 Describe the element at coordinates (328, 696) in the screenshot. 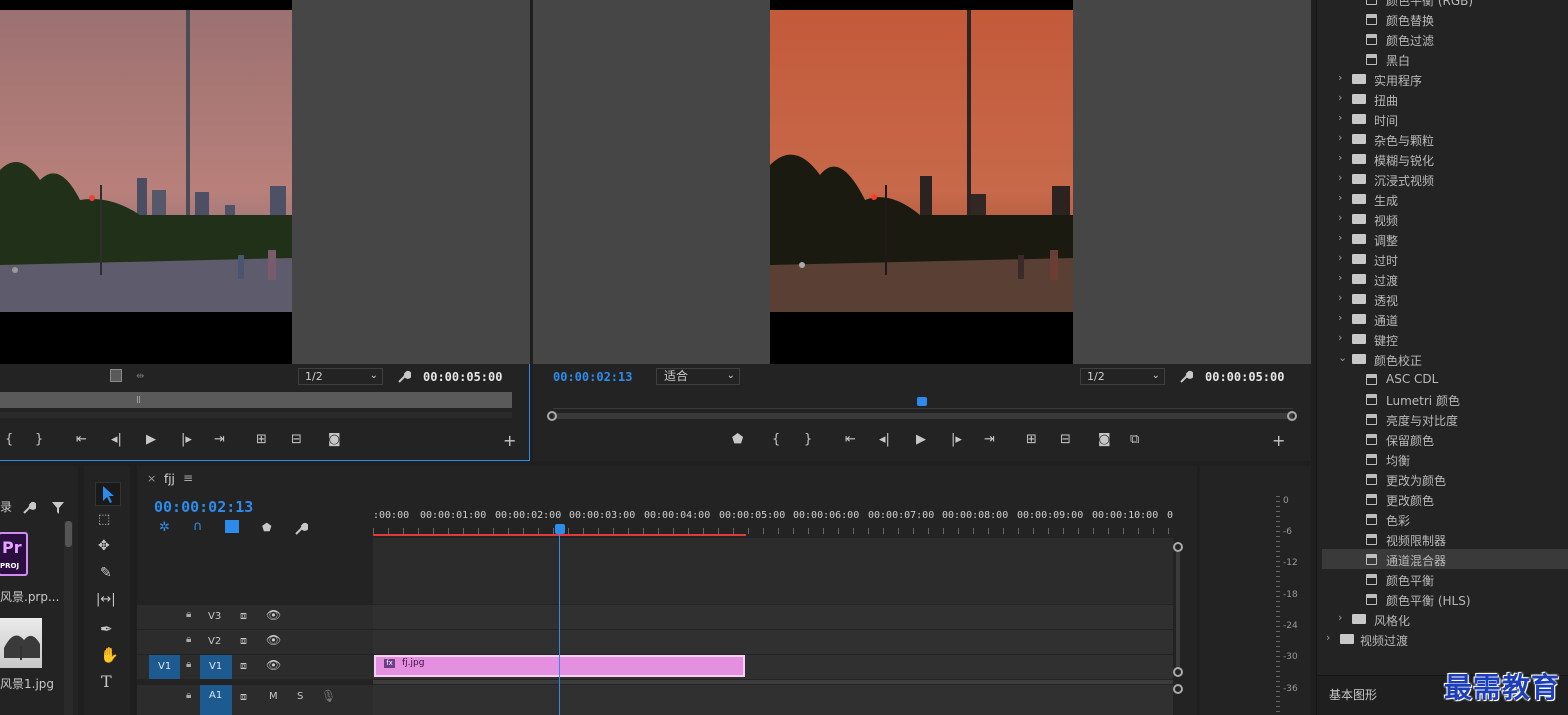

I see `microphone-icon: 🎙︎` at that location.